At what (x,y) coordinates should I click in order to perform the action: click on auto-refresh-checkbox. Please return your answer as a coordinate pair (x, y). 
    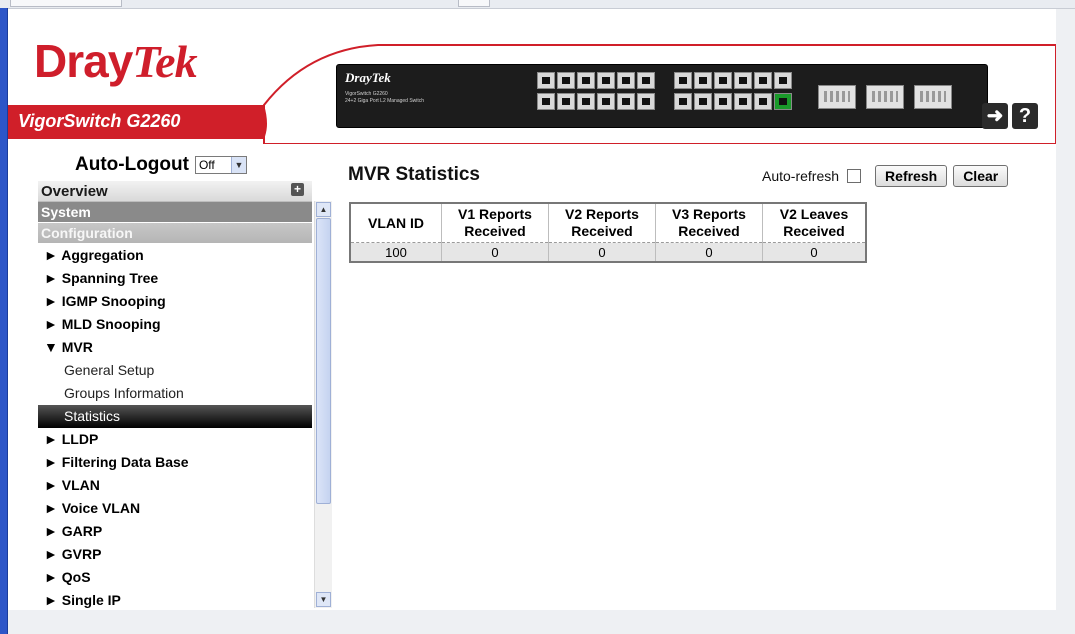
    Looking at the image, I should click on (854, 176).